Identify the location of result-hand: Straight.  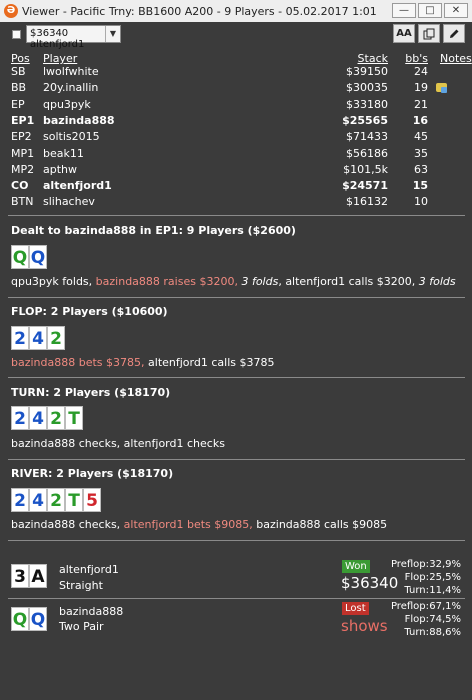
(81, 585).